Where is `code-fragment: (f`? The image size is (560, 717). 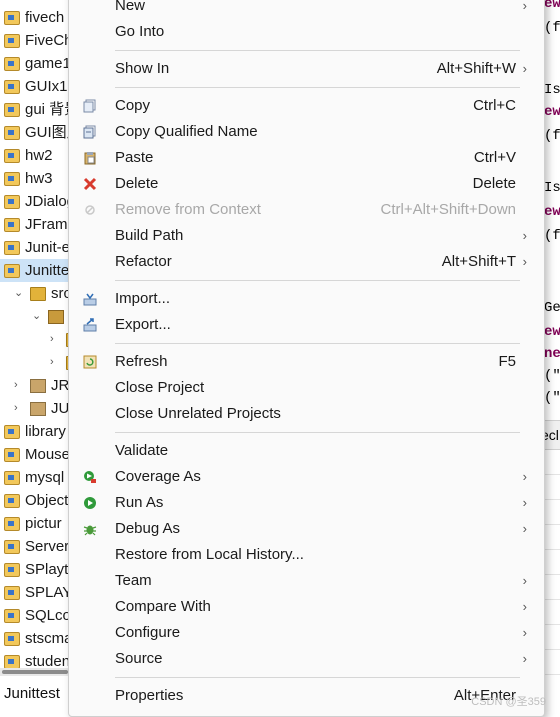 code-fragment: (f is located at coordinates (552, 236).